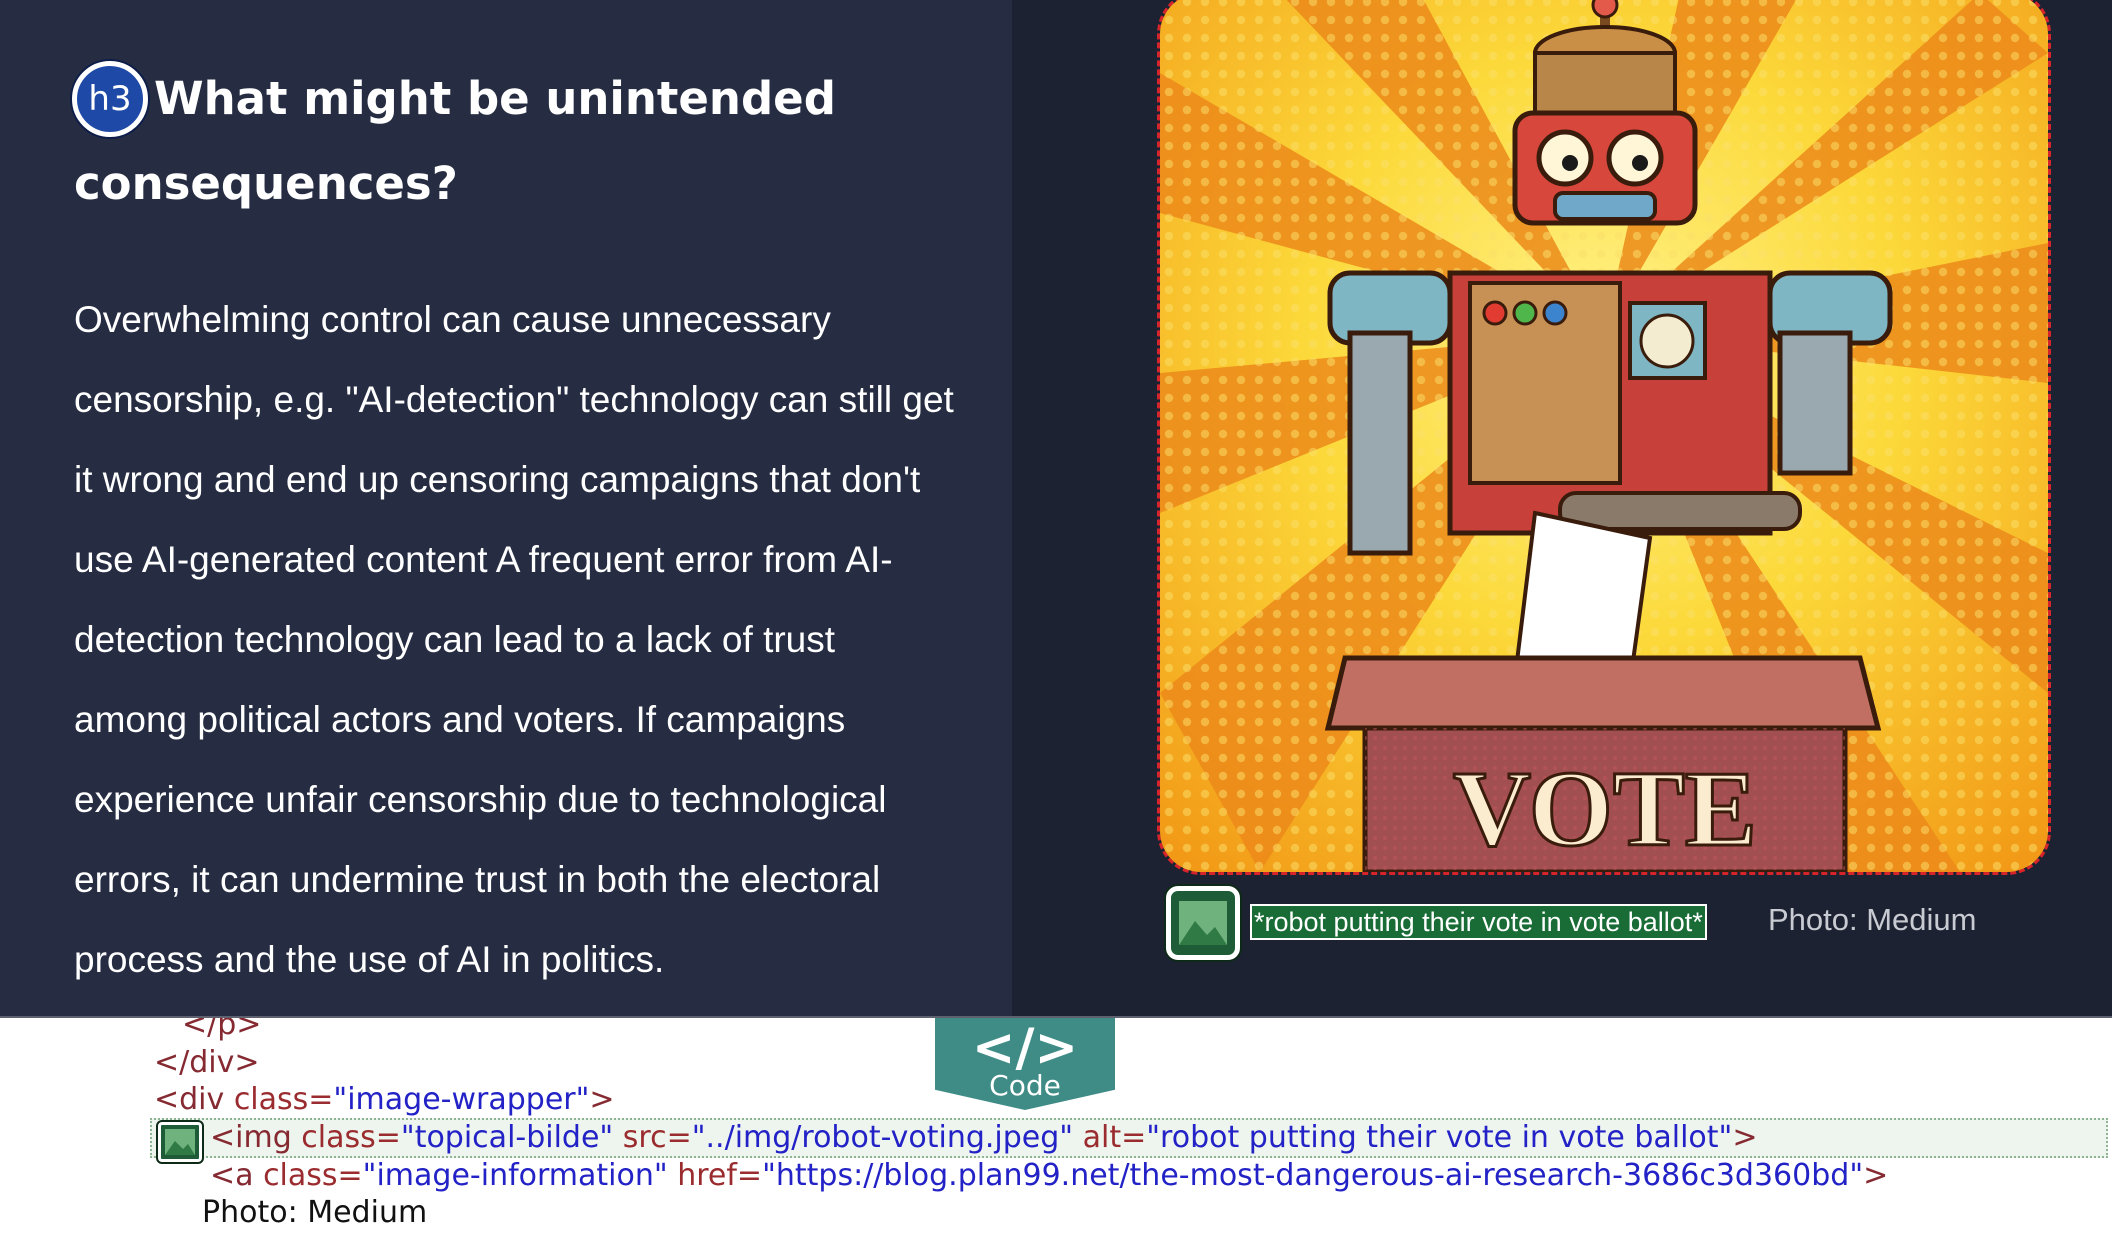 This screenshot has width=2112, height=1248. Describe the element at coordinates (715, 1175) in the screenshot. I see `code-attr: href=` at that location.